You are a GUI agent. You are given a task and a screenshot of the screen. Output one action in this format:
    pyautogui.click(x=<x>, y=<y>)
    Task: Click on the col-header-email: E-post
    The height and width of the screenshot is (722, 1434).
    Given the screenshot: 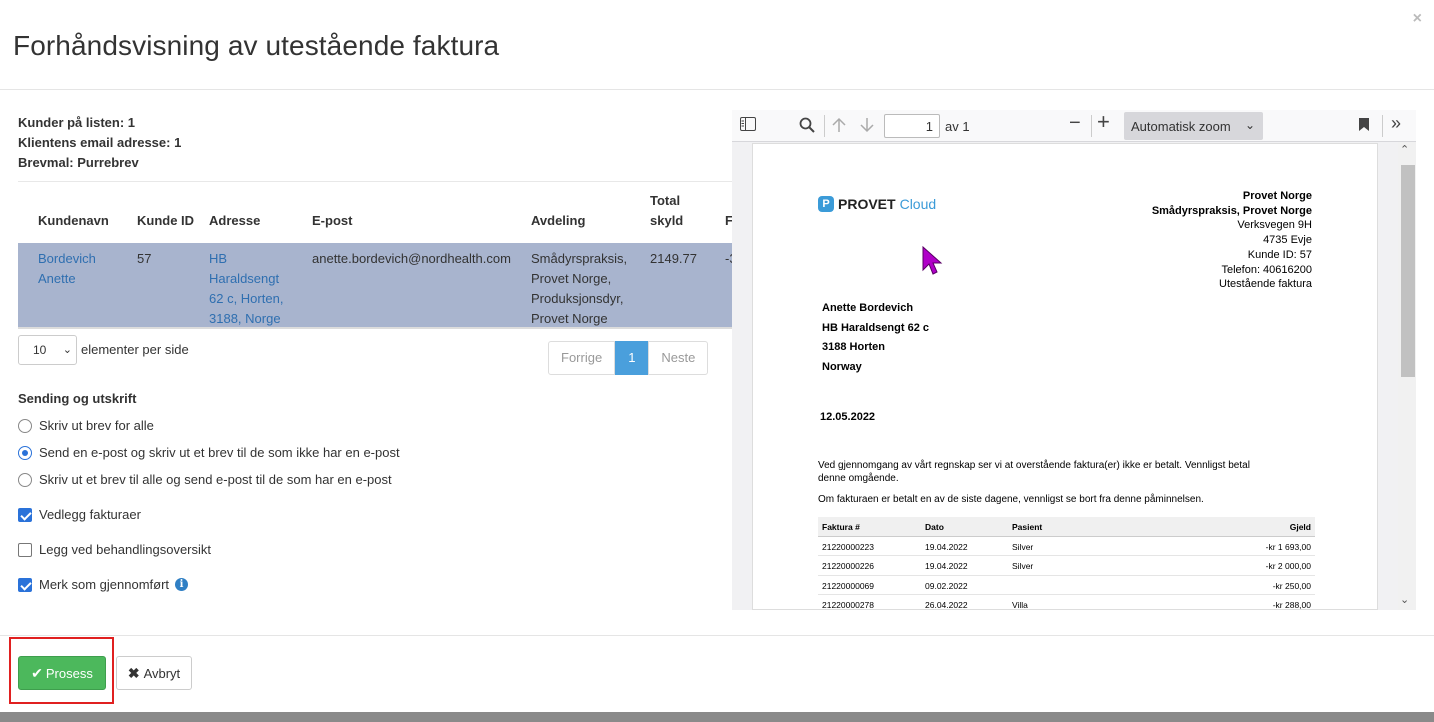 What is the action you would take?
    pyautogui.click(x=421, y=212)
    